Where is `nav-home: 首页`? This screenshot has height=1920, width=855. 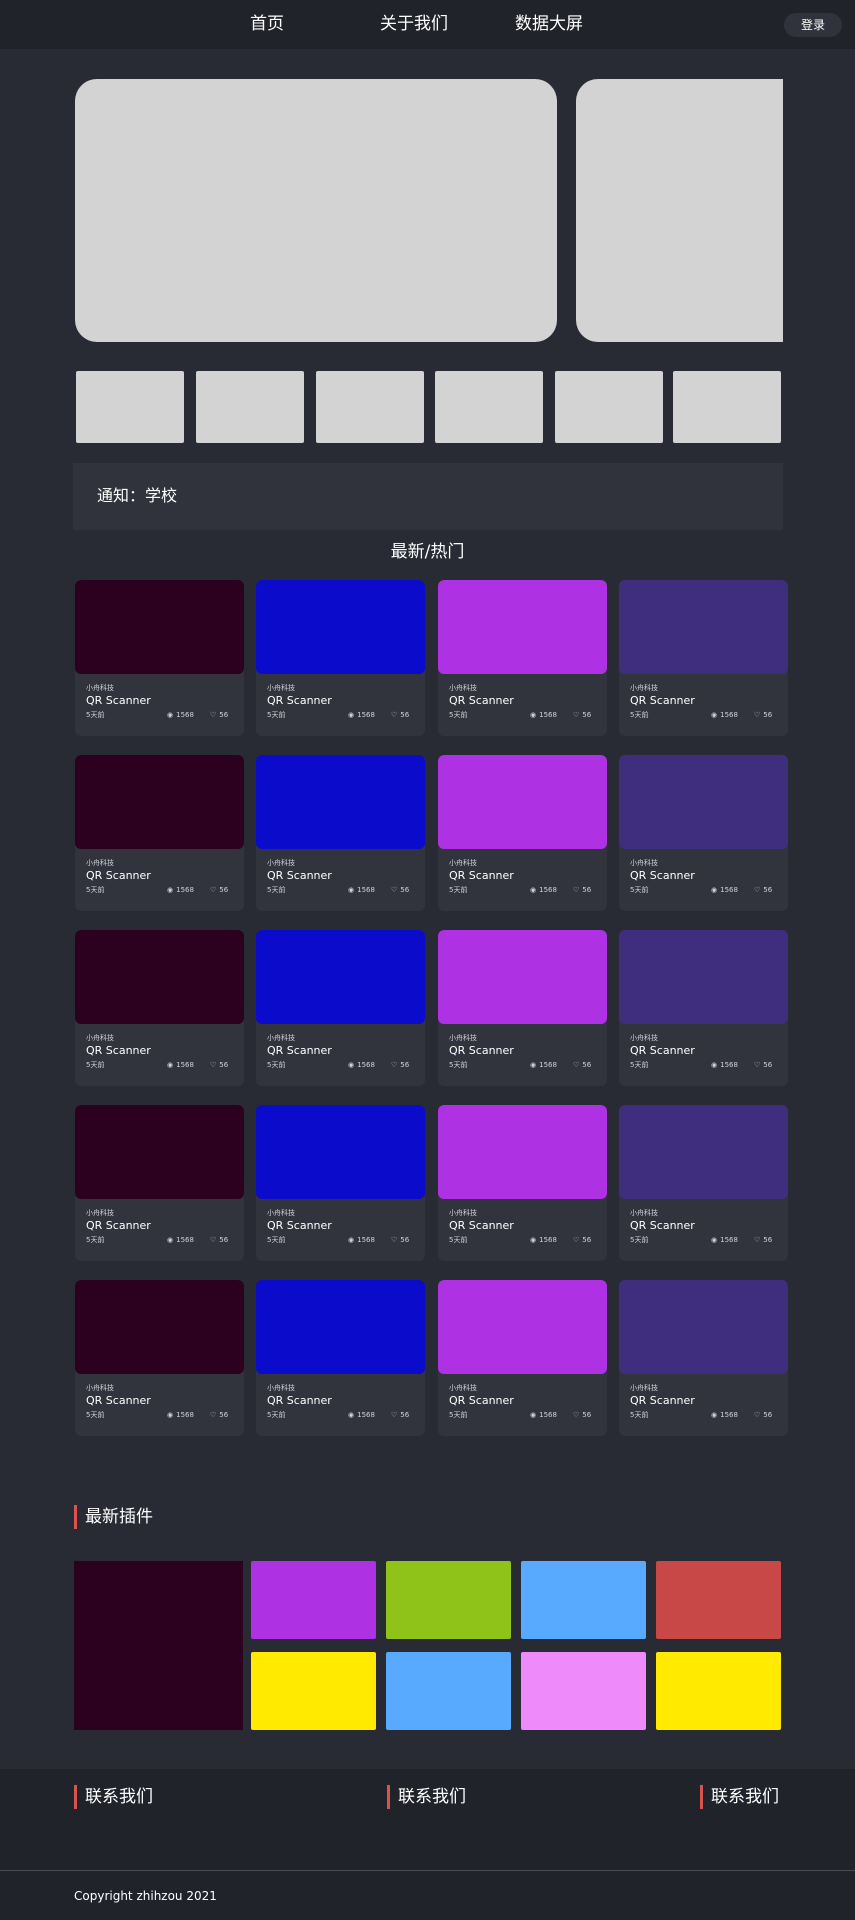
nav-home: 首页 is located at coordinates (267, 24).